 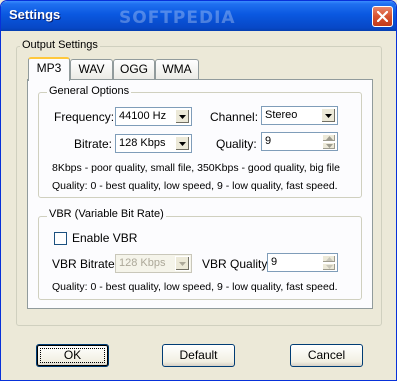 I want to click on quality-up-button, so click(x=329, y=138).